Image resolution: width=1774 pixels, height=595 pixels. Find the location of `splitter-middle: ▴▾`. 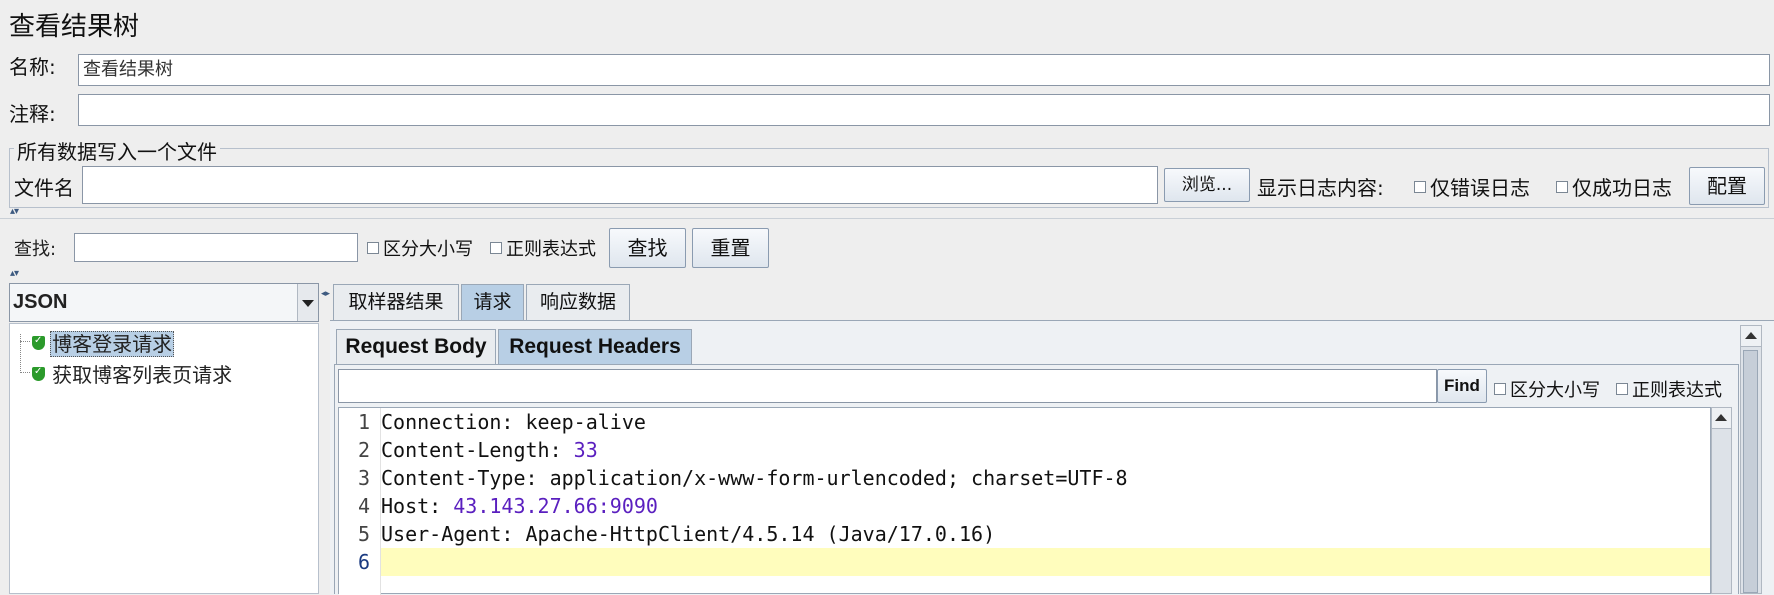

splitter-middle: ▴▾ is located at coordinates (887, 274).